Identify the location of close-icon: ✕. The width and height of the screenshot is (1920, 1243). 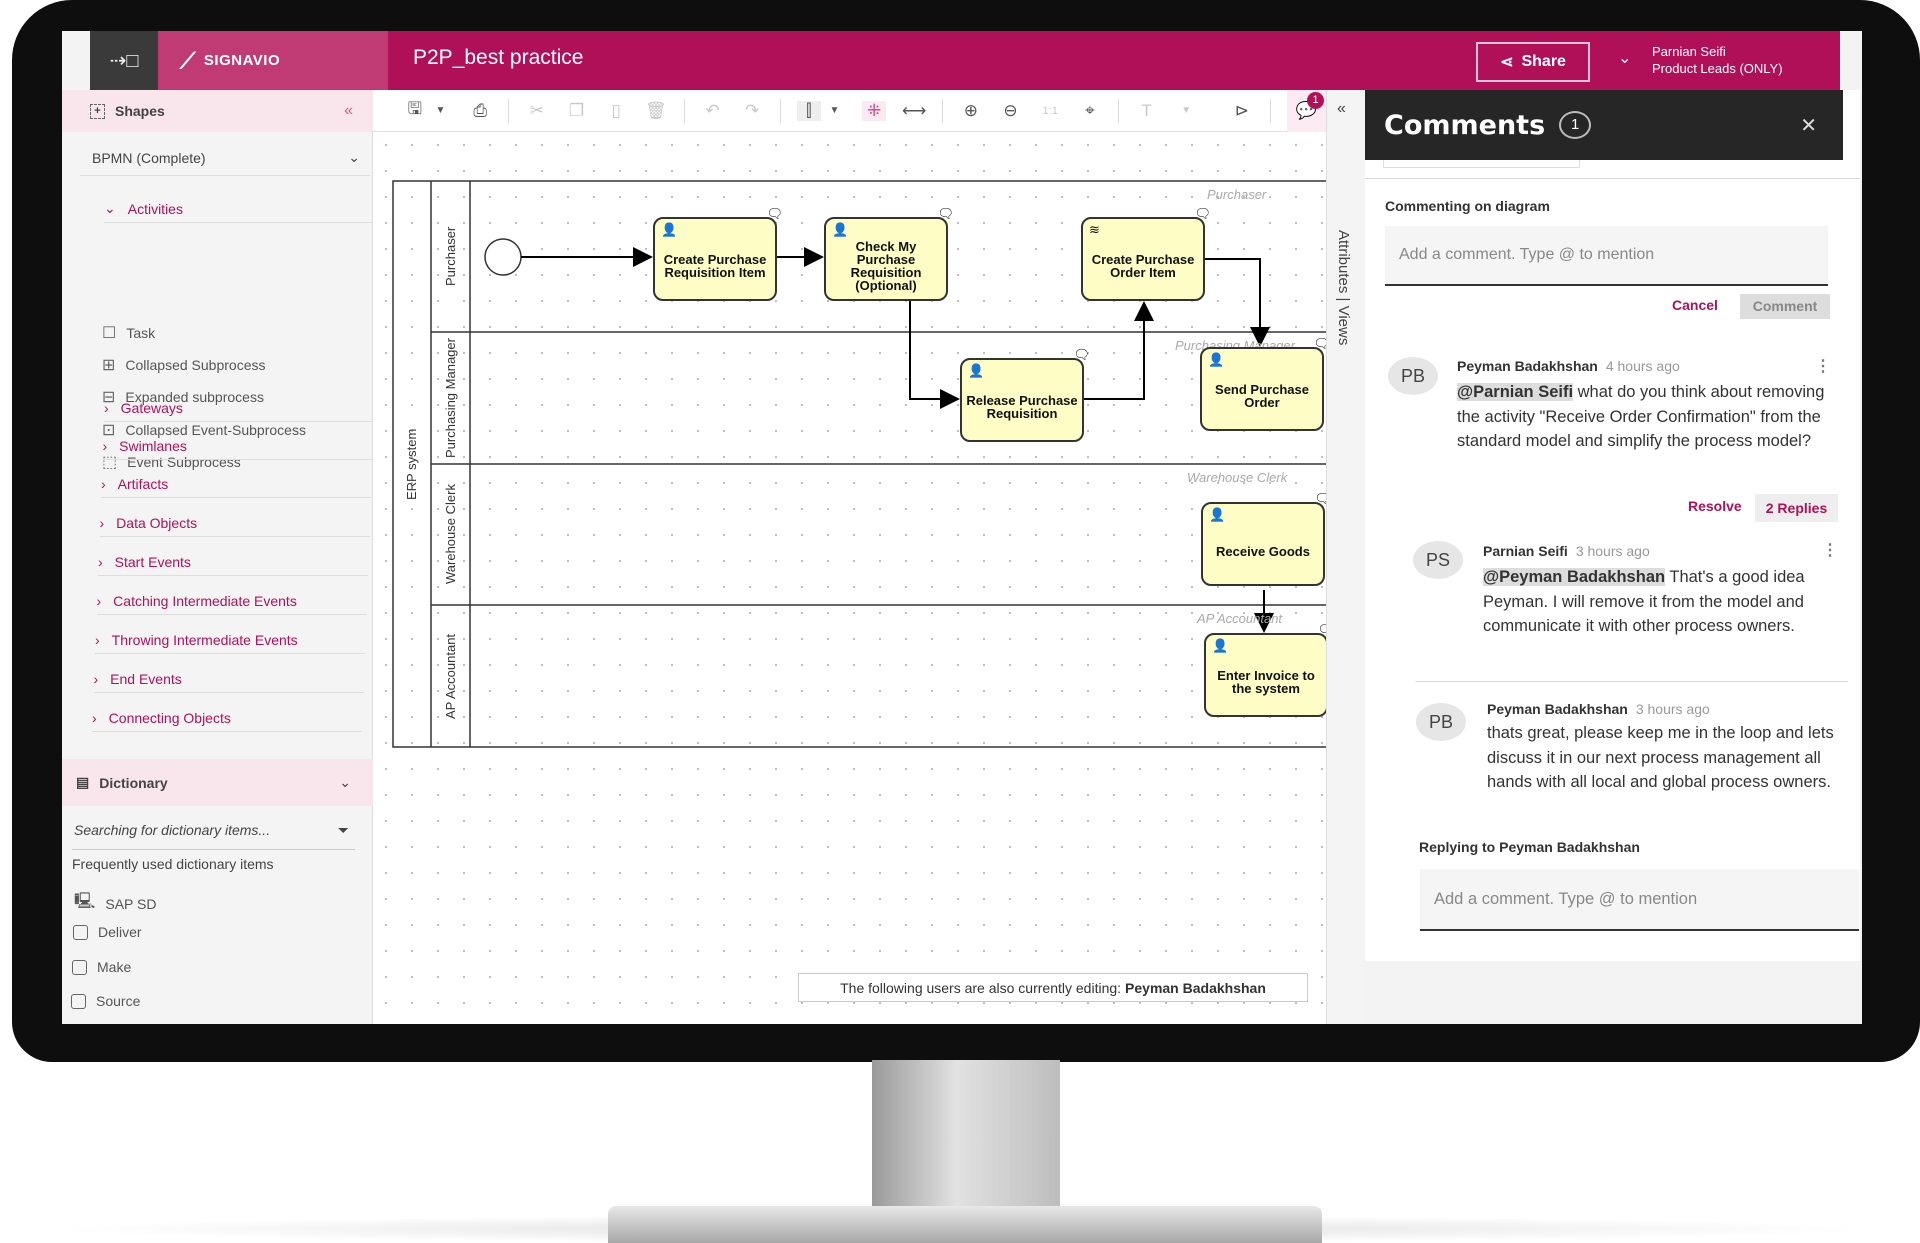
(1808, 125).